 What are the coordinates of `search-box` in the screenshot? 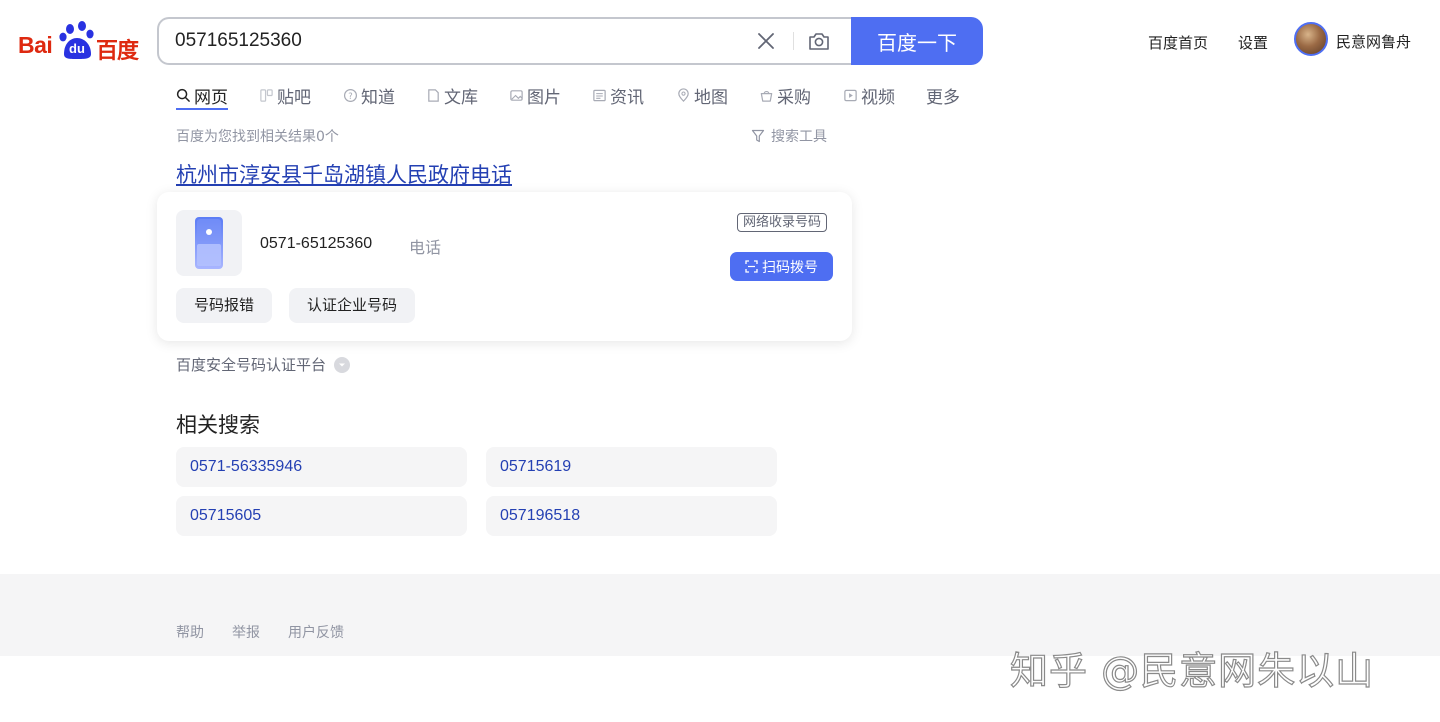 It's located at (505, 41).